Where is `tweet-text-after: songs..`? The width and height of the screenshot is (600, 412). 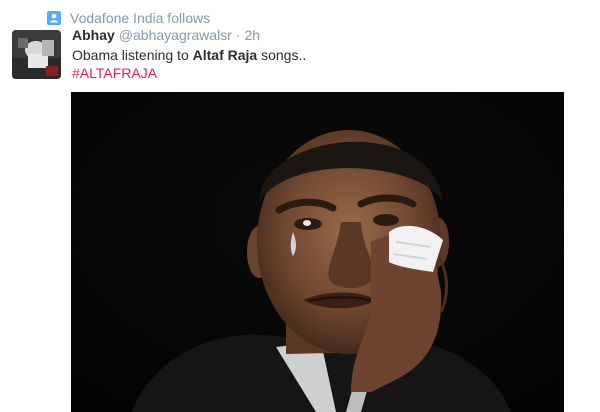
tweet-text-after: songs.. is located at coordinates (282, 55).